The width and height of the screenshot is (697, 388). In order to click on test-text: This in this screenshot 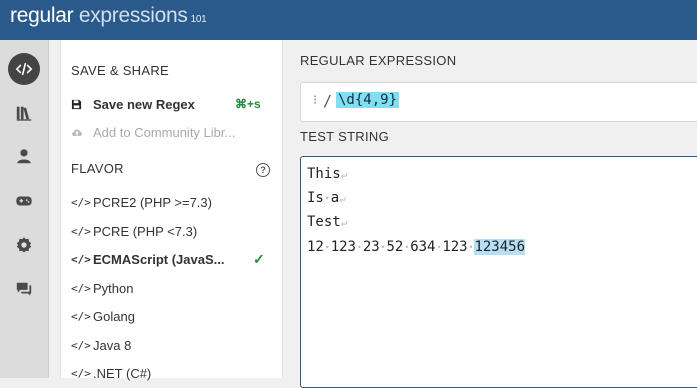, I will do `click(324, 174)`.